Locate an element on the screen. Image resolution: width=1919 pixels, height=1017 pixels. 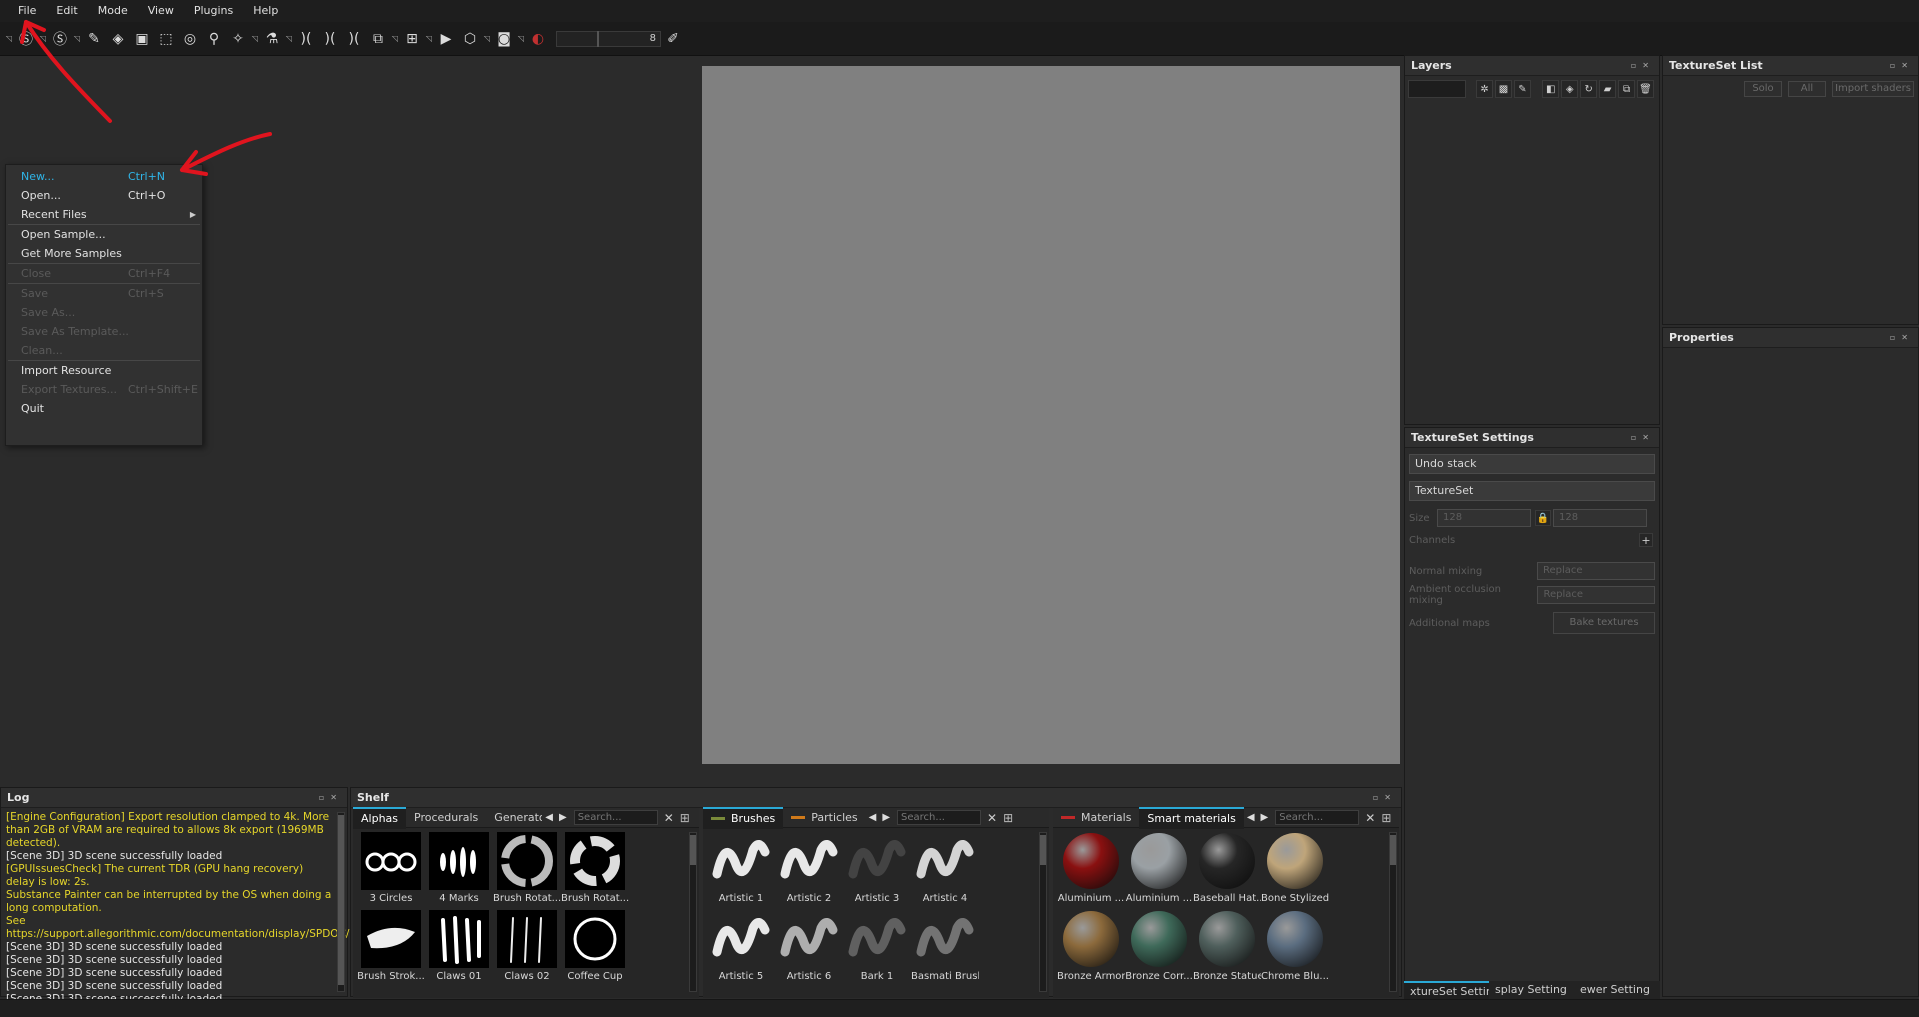
solo-button: Solo is located at coordinates (1763, 89).